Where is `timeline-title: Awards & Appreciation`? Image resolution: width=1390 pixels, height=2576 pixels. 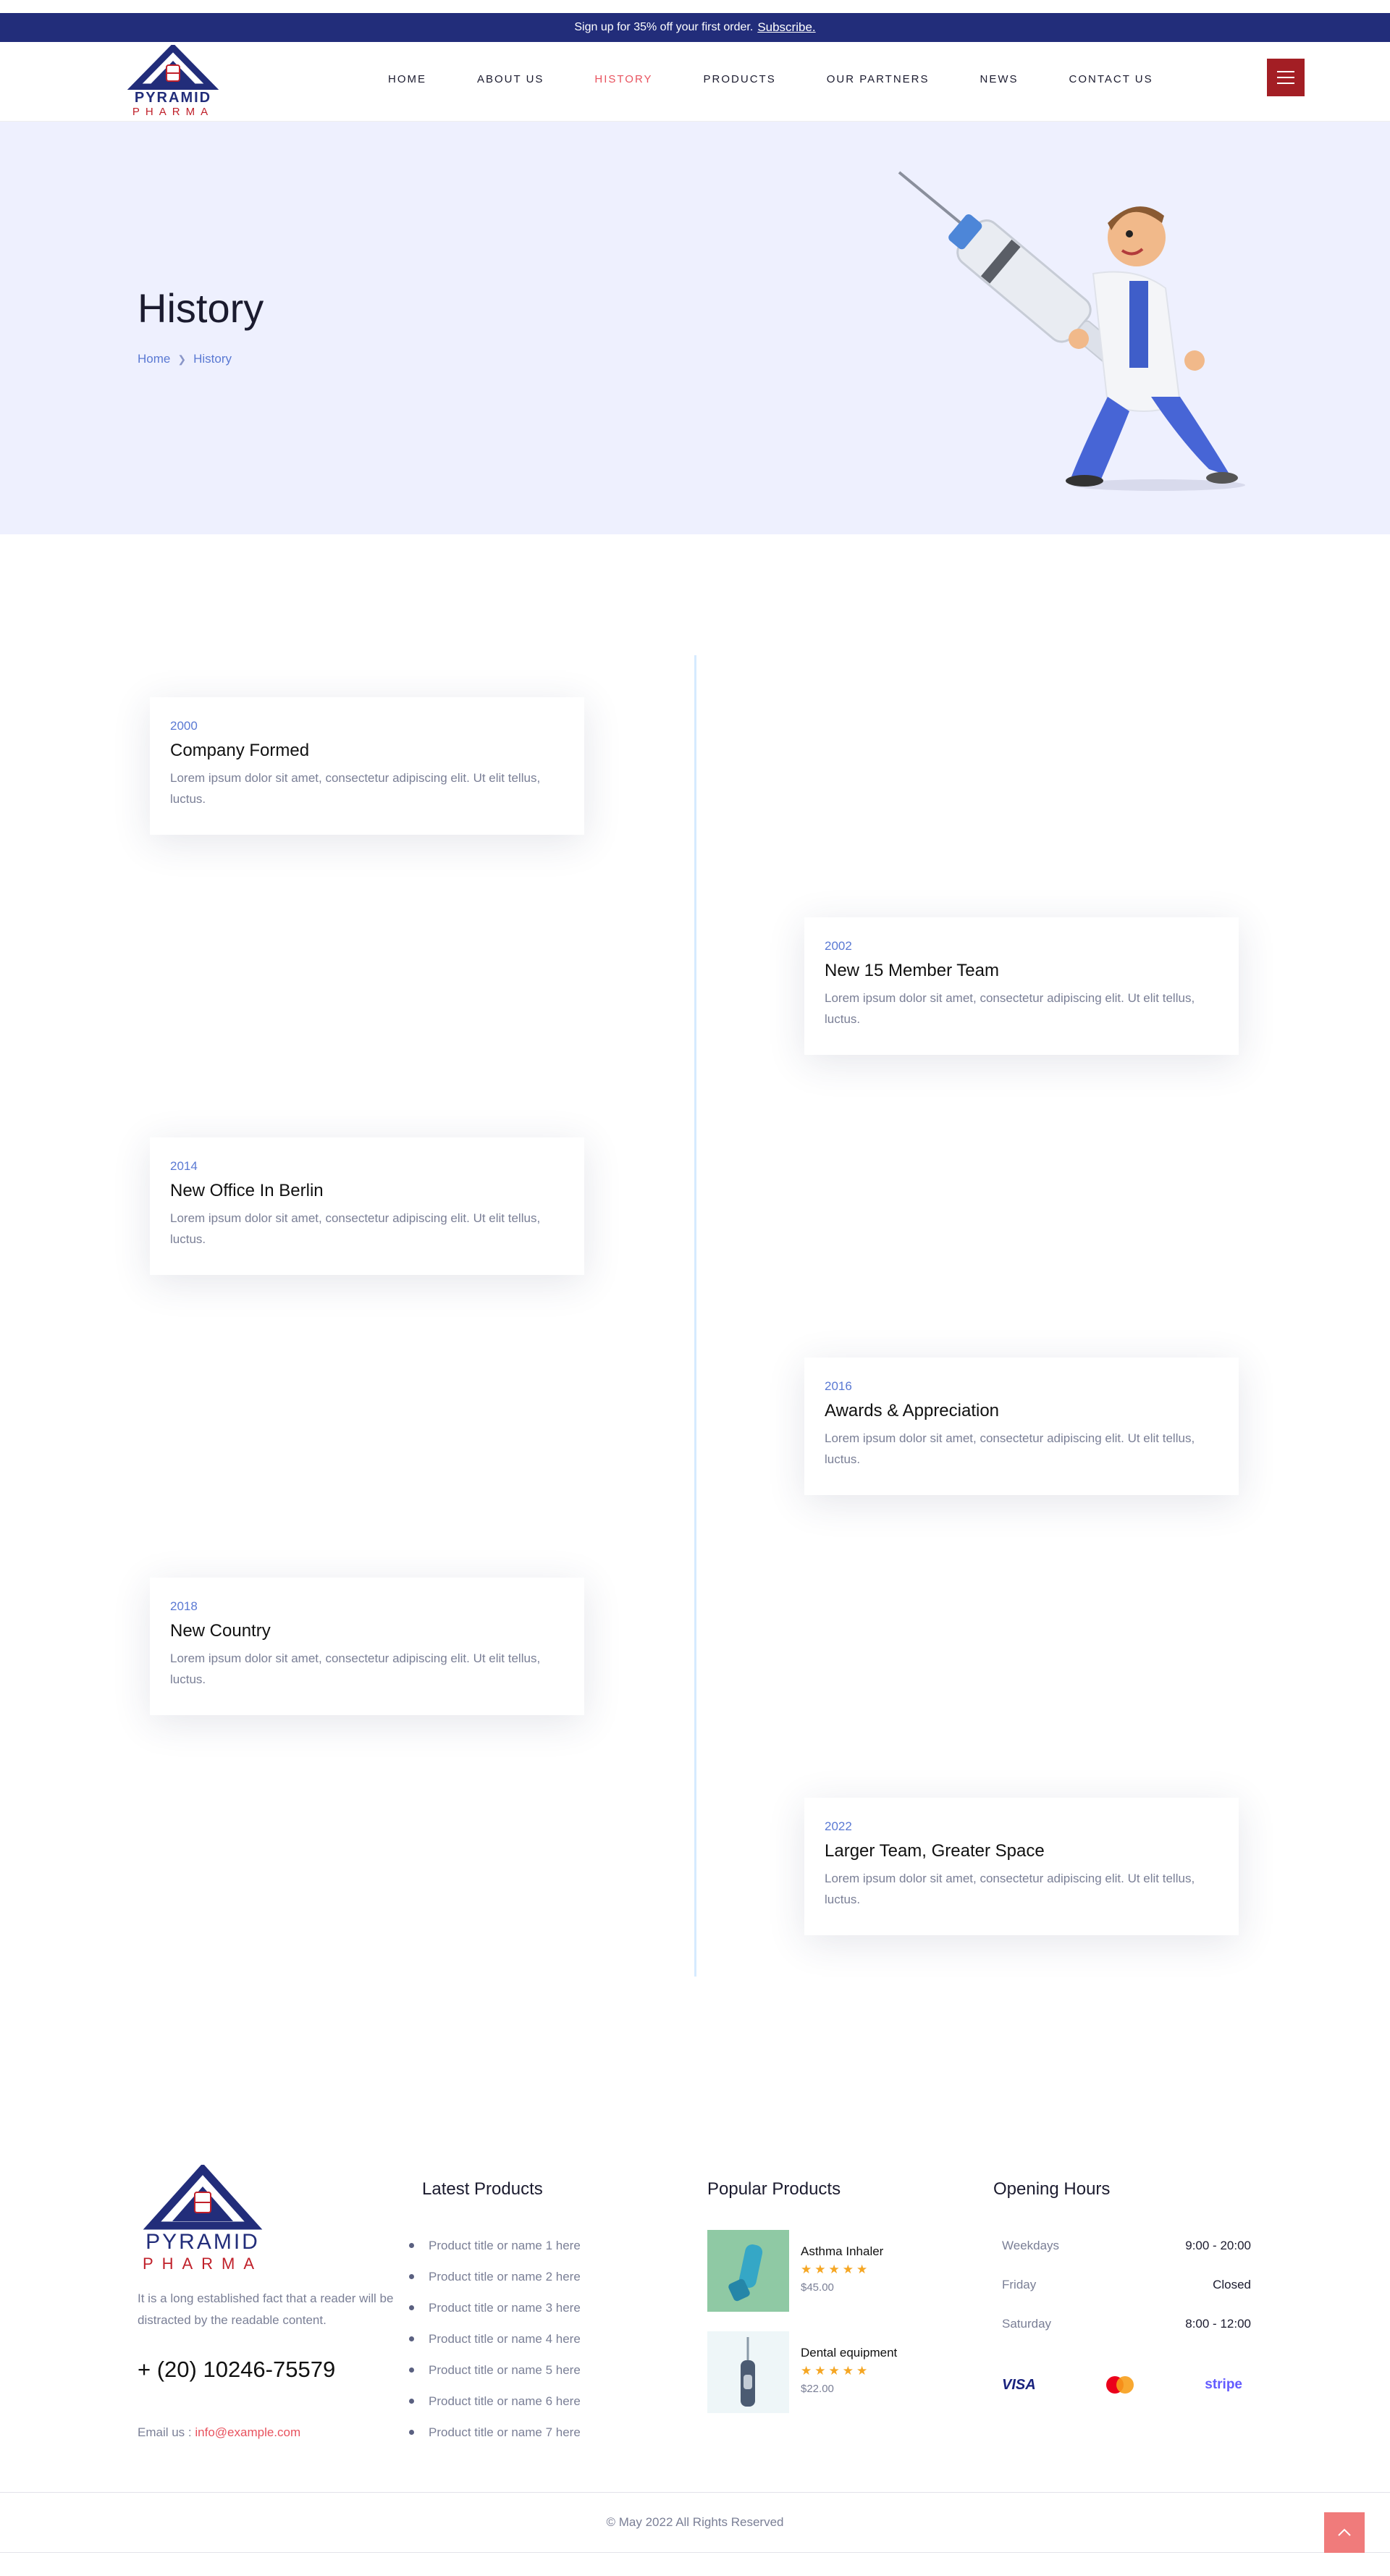 timeline-title: Awards & Appreciation is located at coordinates (913, 1410).